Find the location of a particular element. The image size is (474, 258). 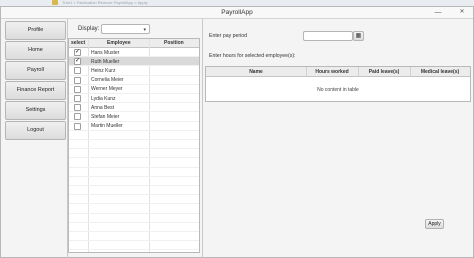

column-header-select: select is located at coordinates (78, 43).